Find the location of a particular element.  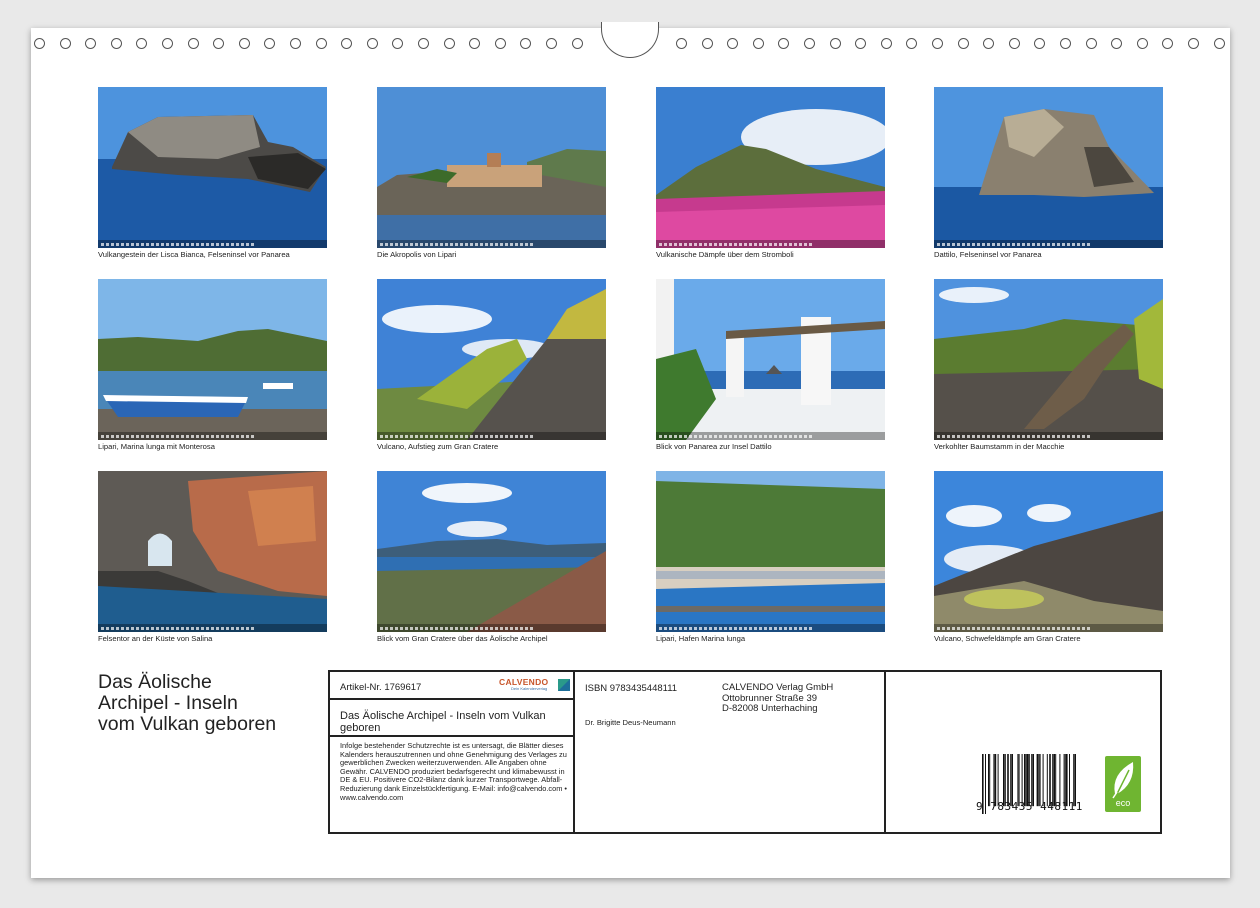

photo-tile-2: Die Akropolis von Lipari is located at coordinates (491, 173).